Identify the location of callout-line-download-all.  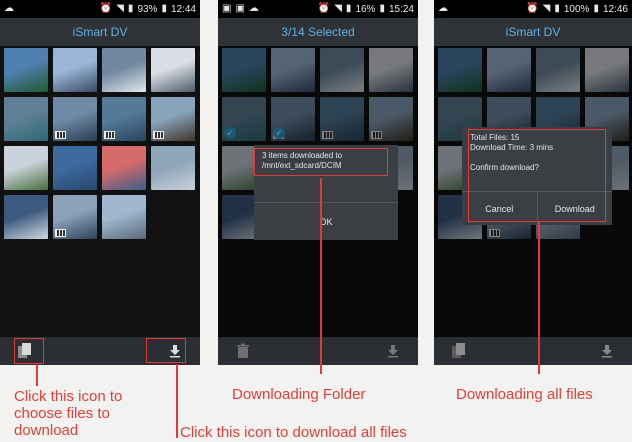
(177, 401).